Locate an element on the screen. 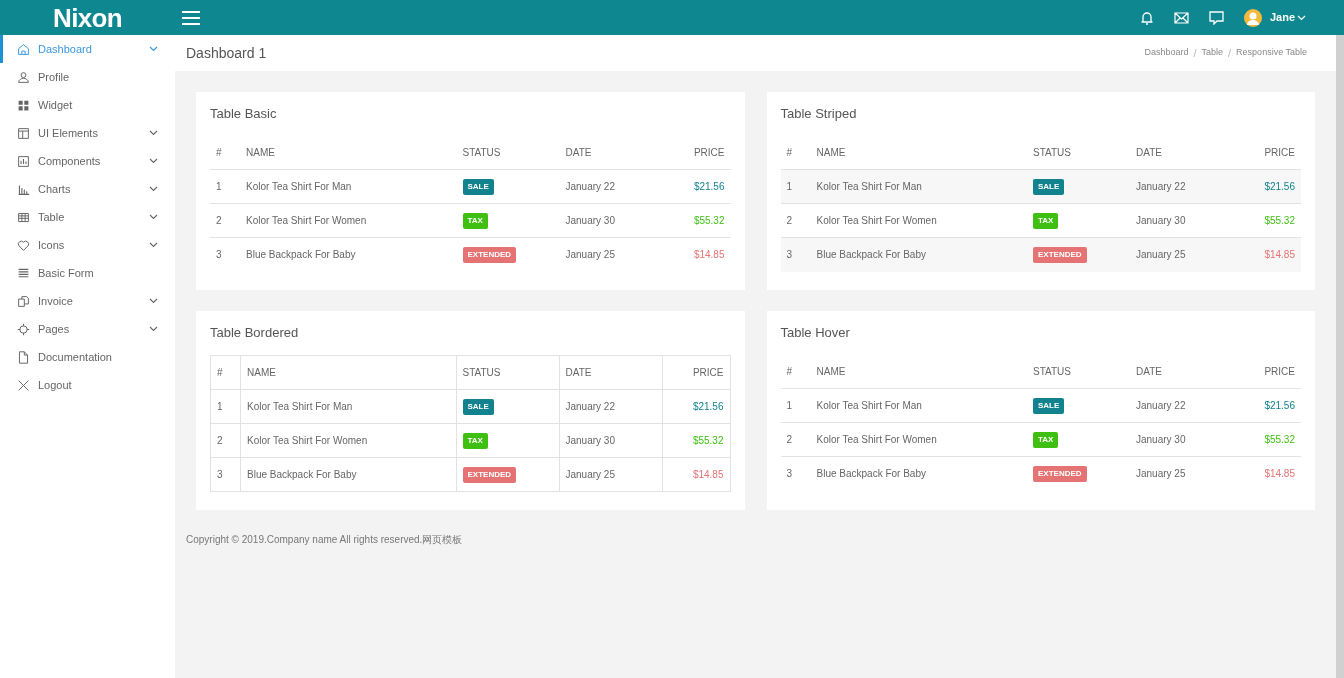 This screenshot has height=678, width=1344. logo: Nixon is located at coordinates (87, 17).